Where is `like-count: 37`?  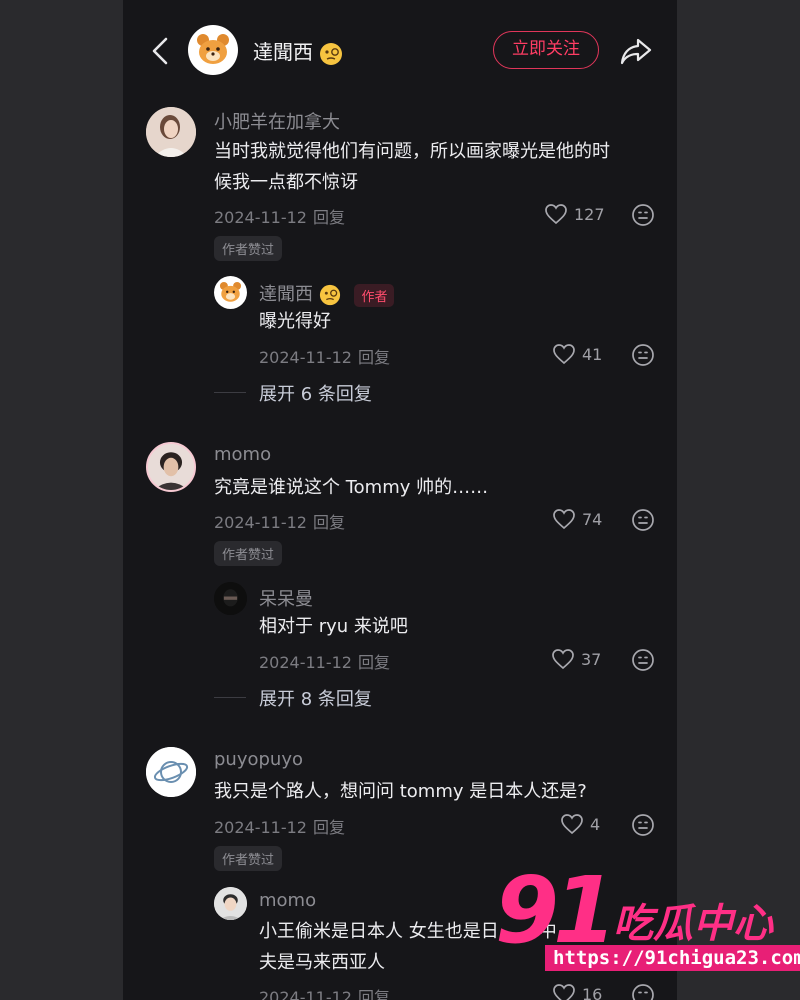 like-count: 37 is located at coordinates (591, 659).